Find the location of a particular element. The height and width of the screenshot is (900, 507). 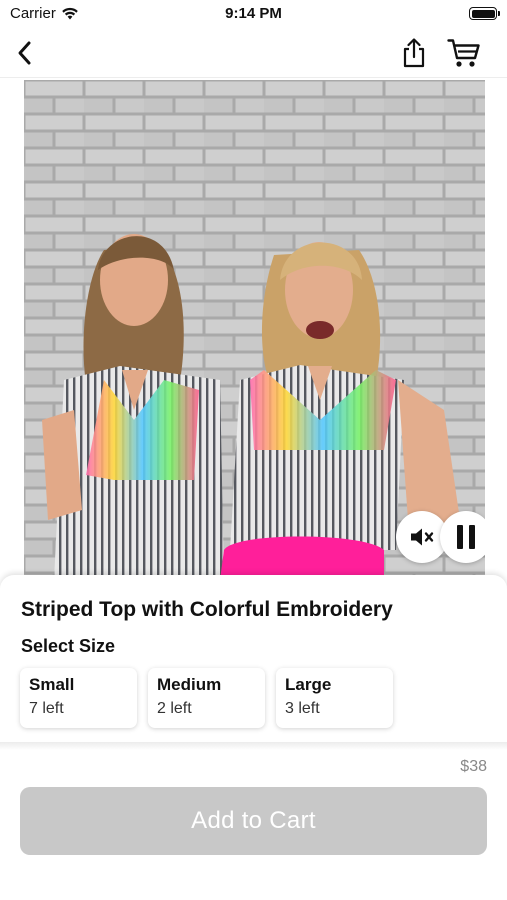

size-option-medium: Medium 2 left is located at coordinates (206, 698).